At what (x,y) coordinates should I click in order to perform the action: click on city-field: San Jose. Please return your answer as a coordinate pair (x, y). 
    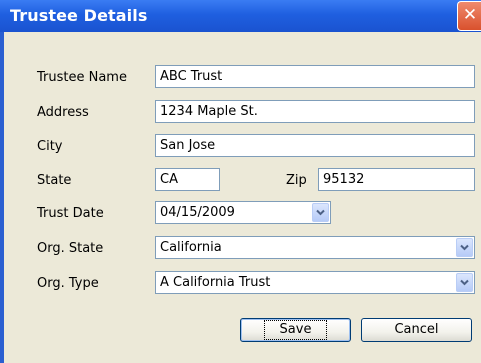
    Looking at the image, I should click on (315, 145).